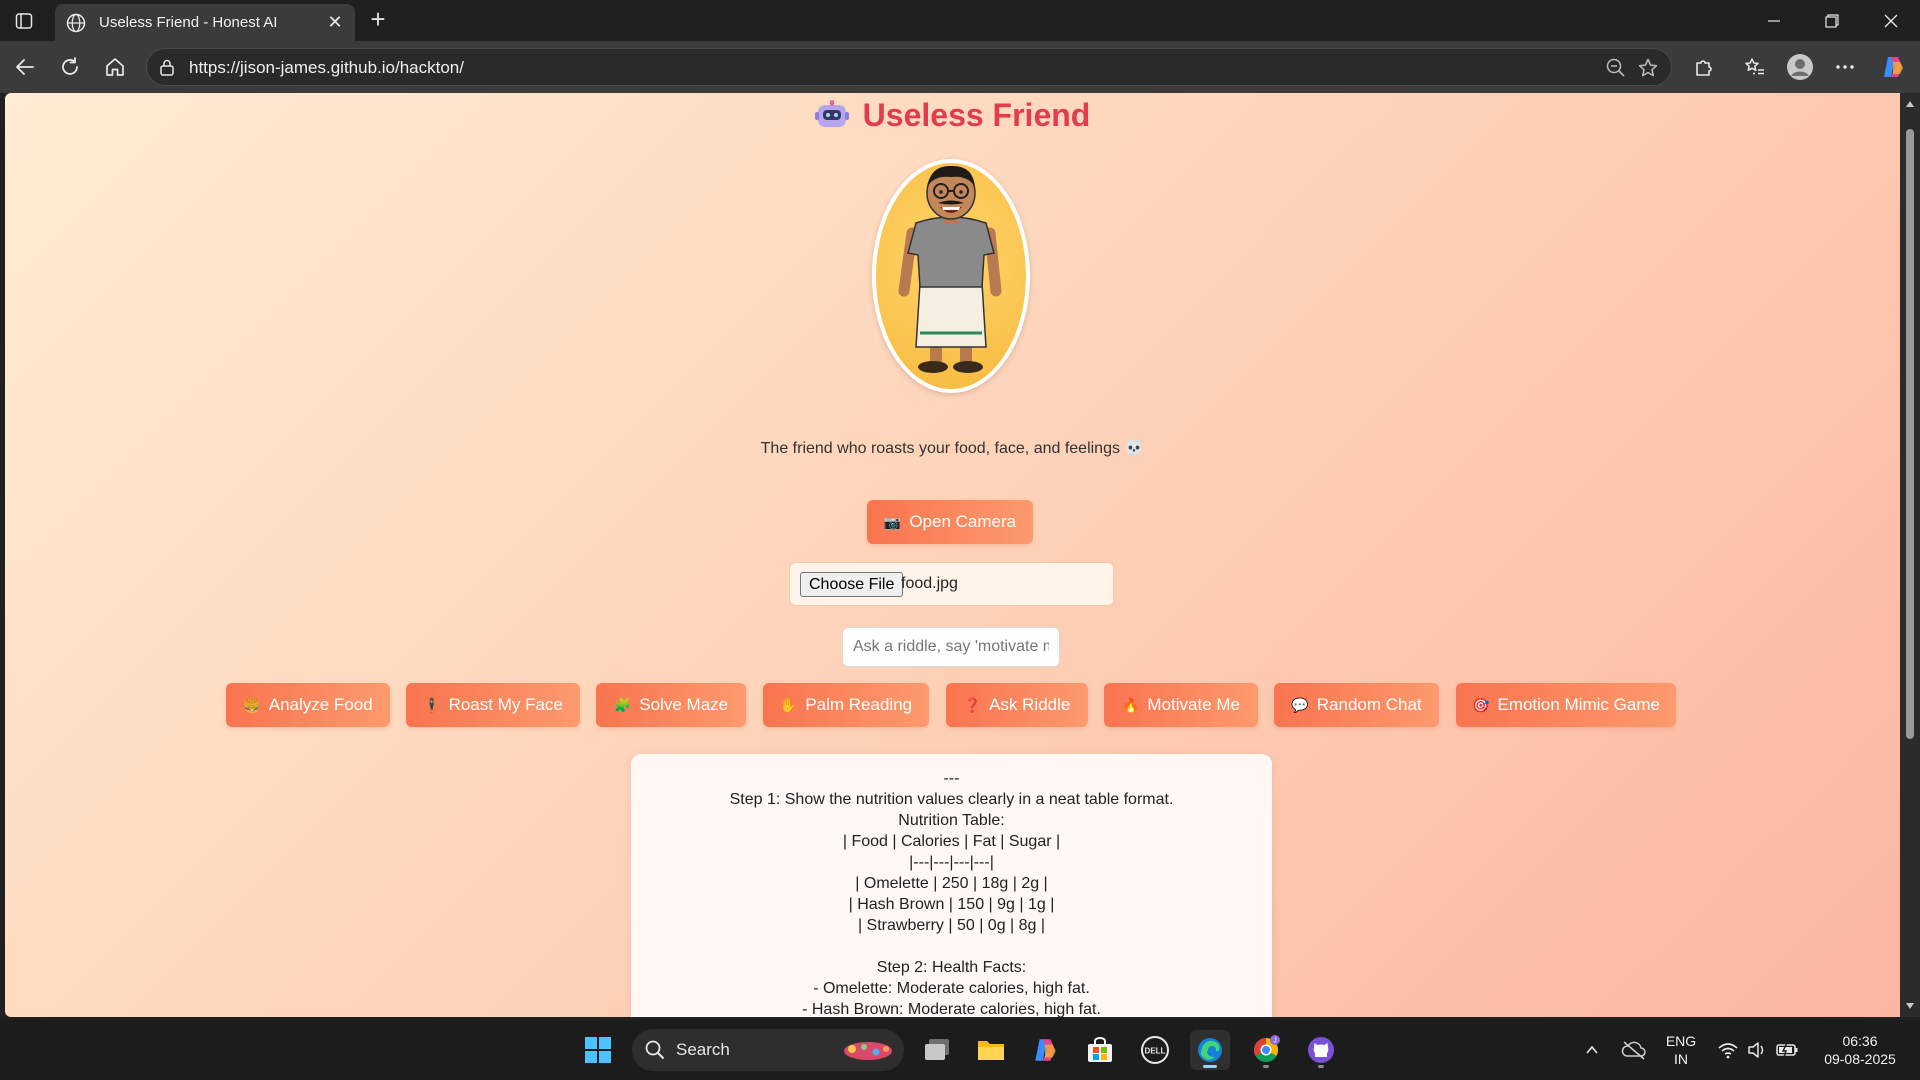 The image size is (1920, 1080). Describe the element at coordinates (950, 522) in the screenshot. I see `open-camera-button: 📷 Open Camera` at that location.